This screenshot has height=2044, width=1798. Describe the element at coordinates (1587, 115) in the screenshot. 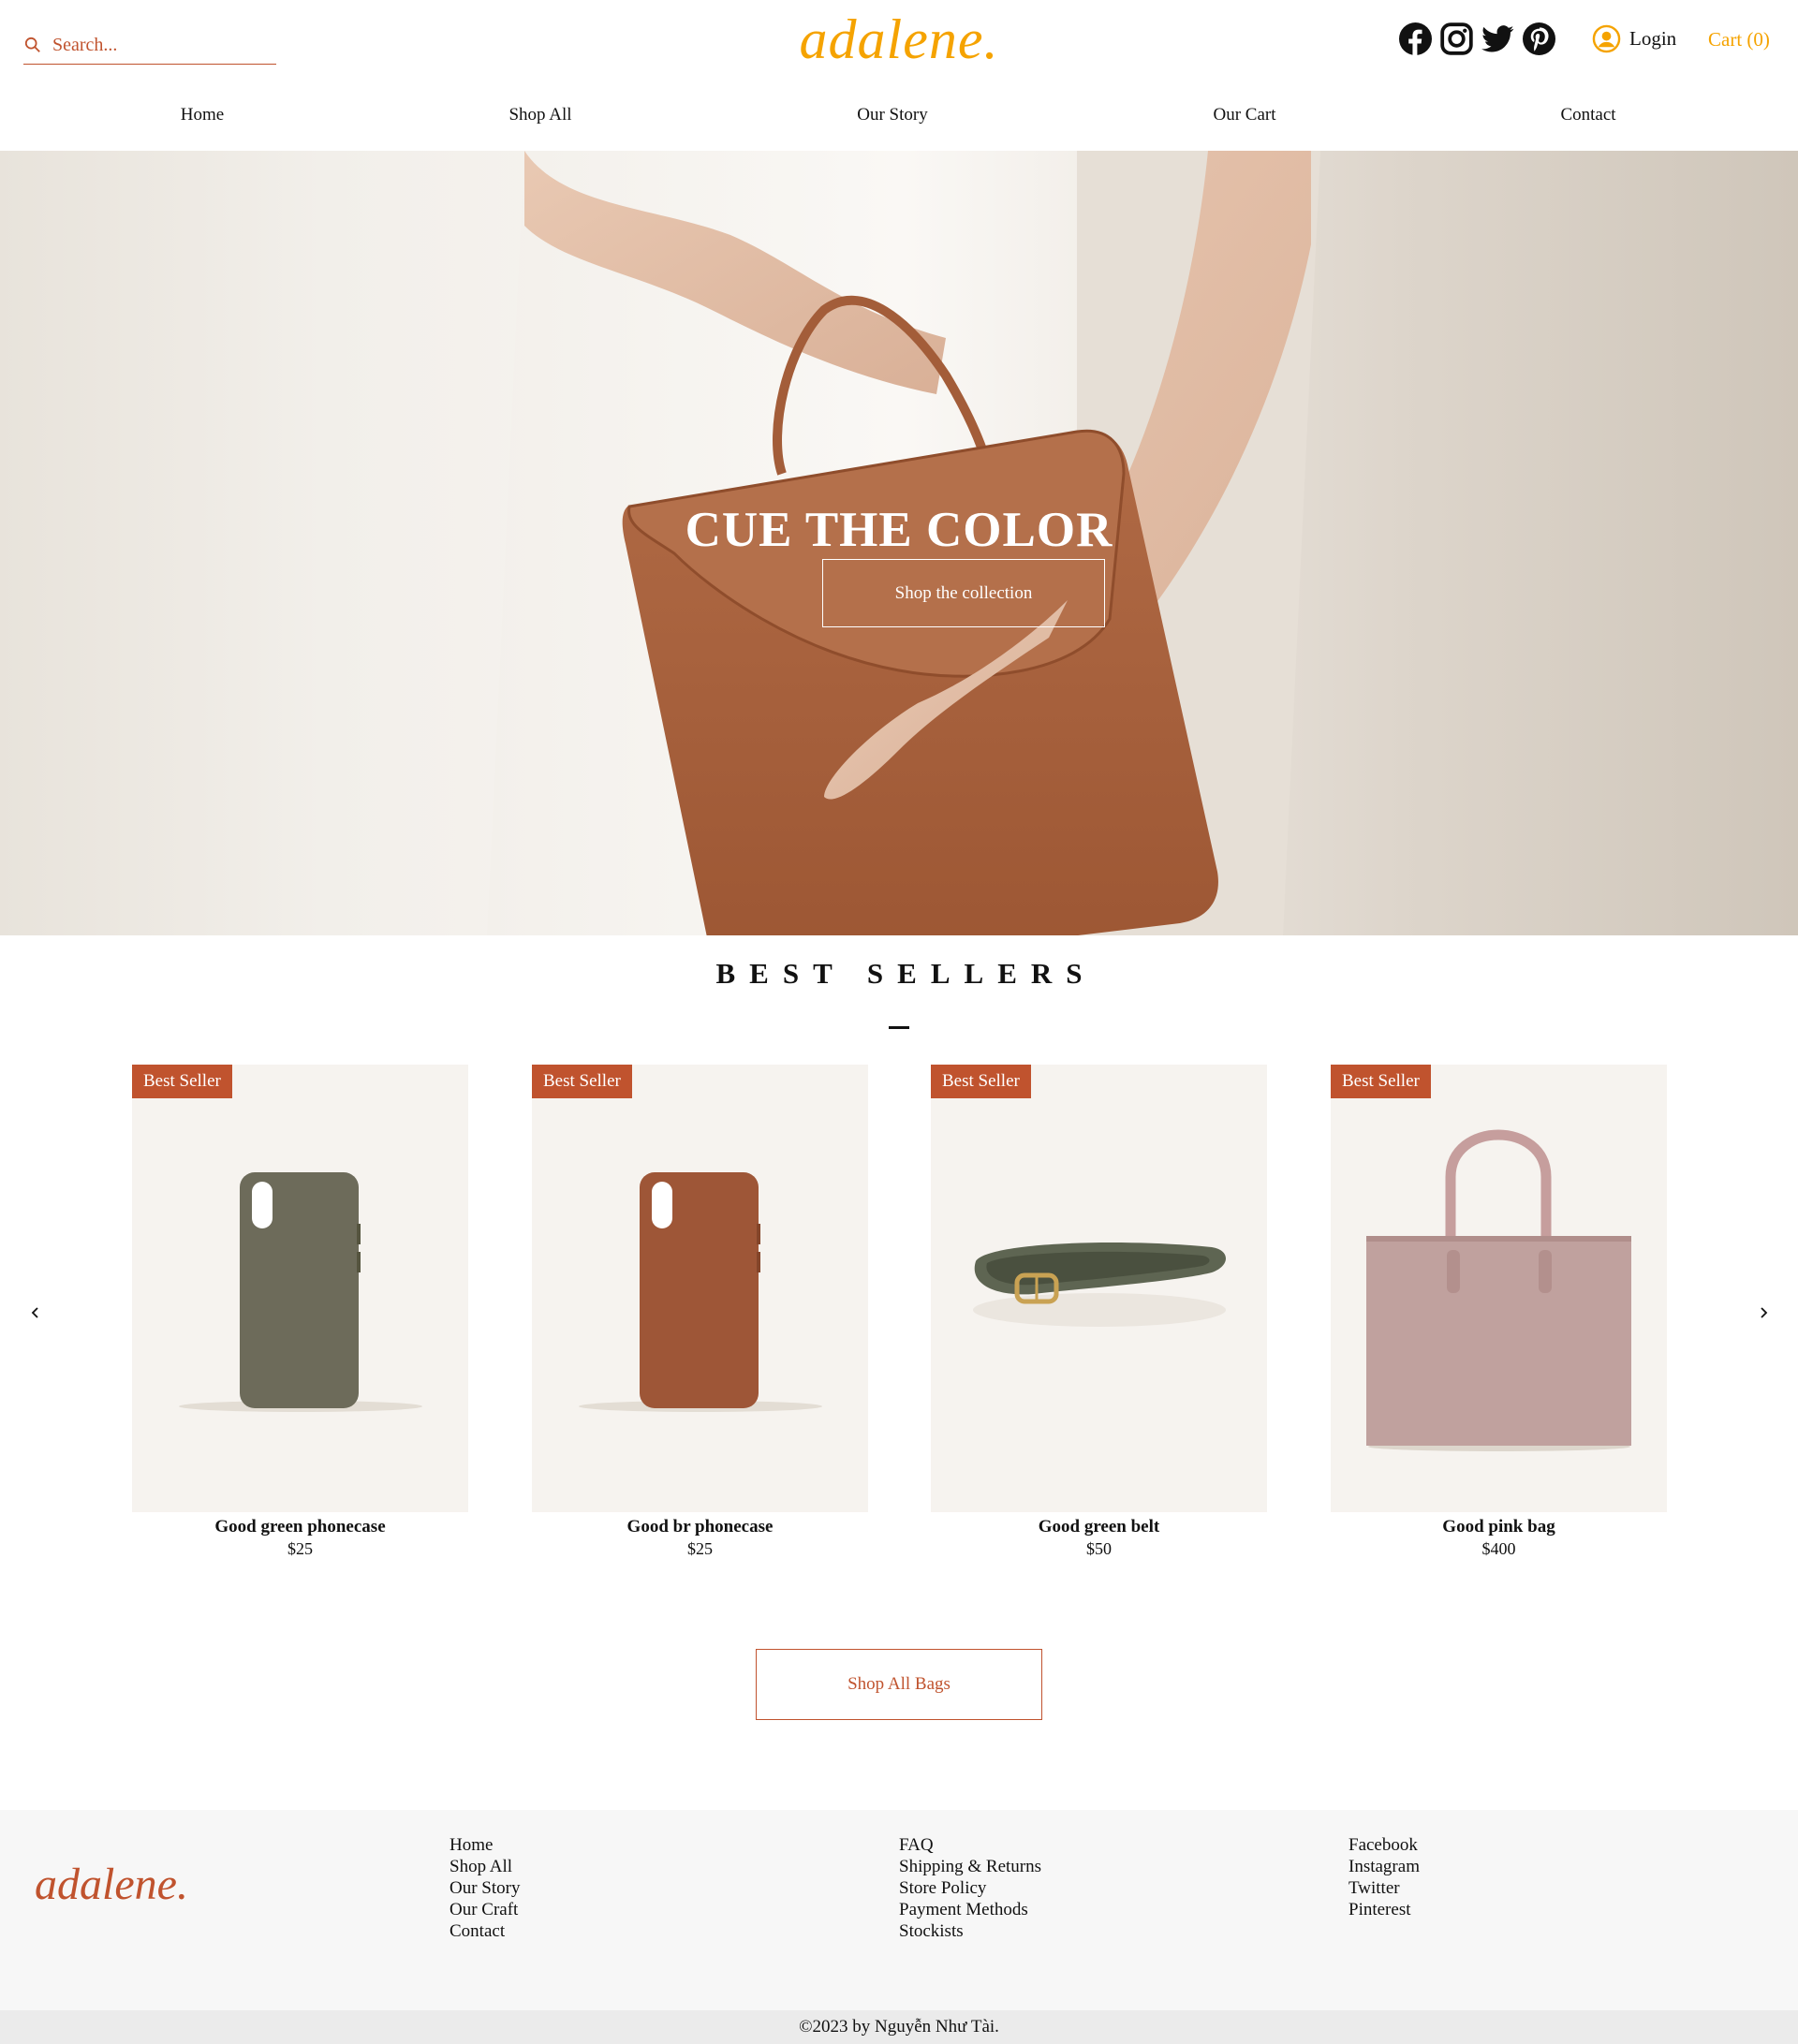

I see `nav-item-contact: Contact` at that location.